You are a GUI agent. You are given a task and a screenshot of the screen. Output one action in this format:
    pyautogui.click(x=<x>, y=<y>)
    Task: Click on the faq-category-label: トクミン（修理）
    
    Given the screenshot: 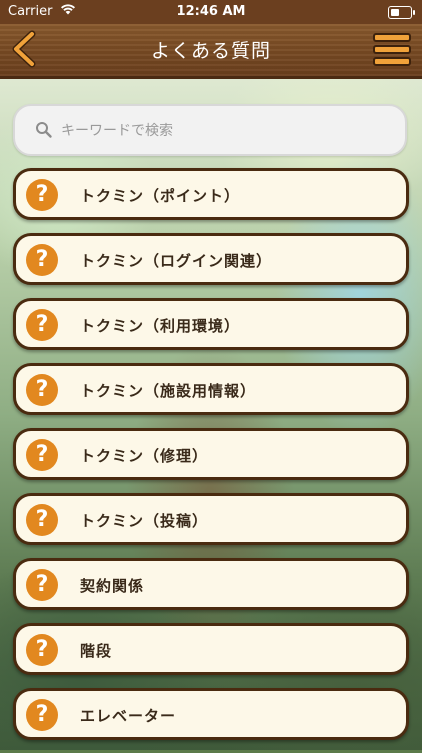 What is the action you would take?
    pyautogui.click(x=144, y=456)
    